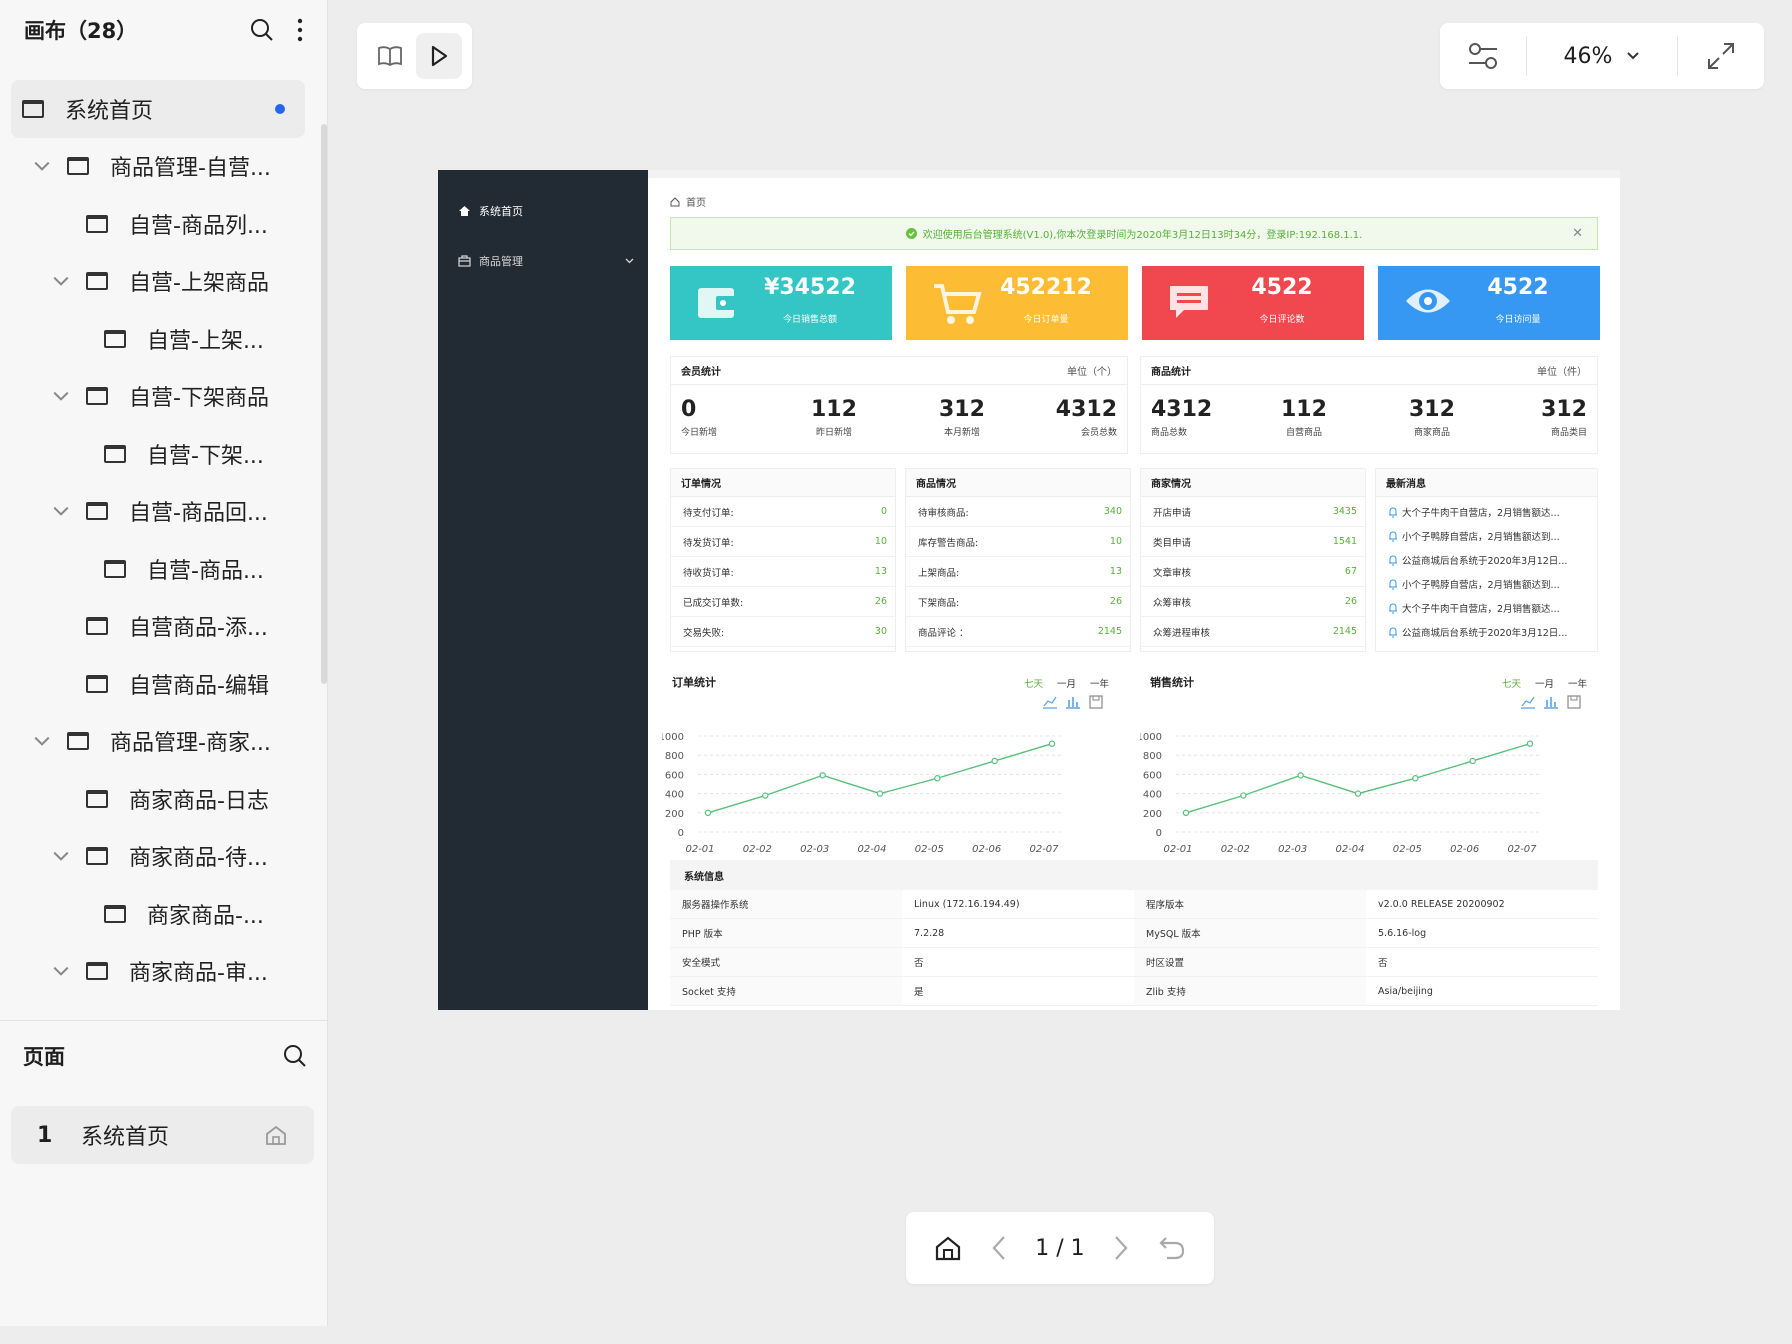 This screenshot has width=1792, height=1344. I want to click on tree-item: 自营-下架商品, so click(163, 397).